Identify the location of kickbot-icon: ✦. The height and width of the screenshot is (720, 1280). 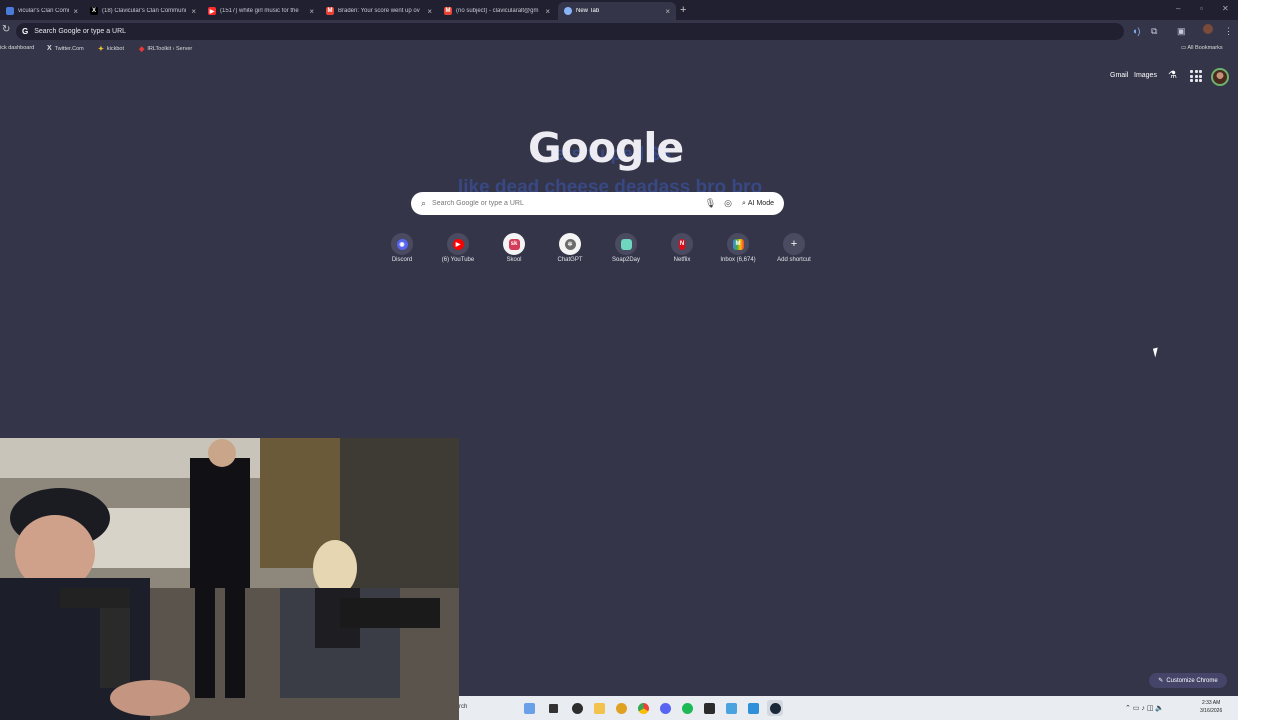
(101, 49).